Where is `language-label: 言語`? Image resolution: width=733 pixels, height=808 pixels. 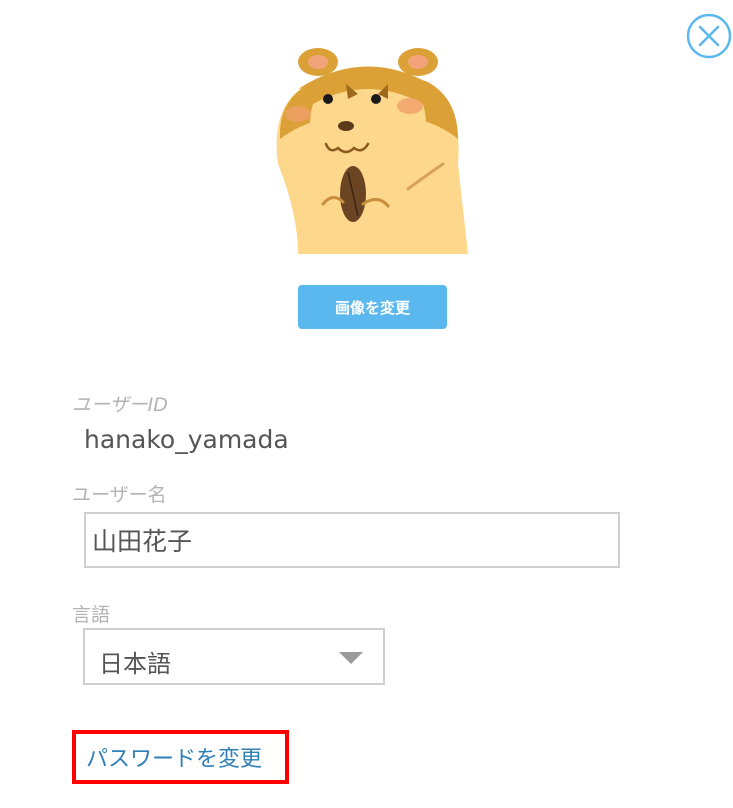
language-label: 言語 is located at coordinates (91, 615).